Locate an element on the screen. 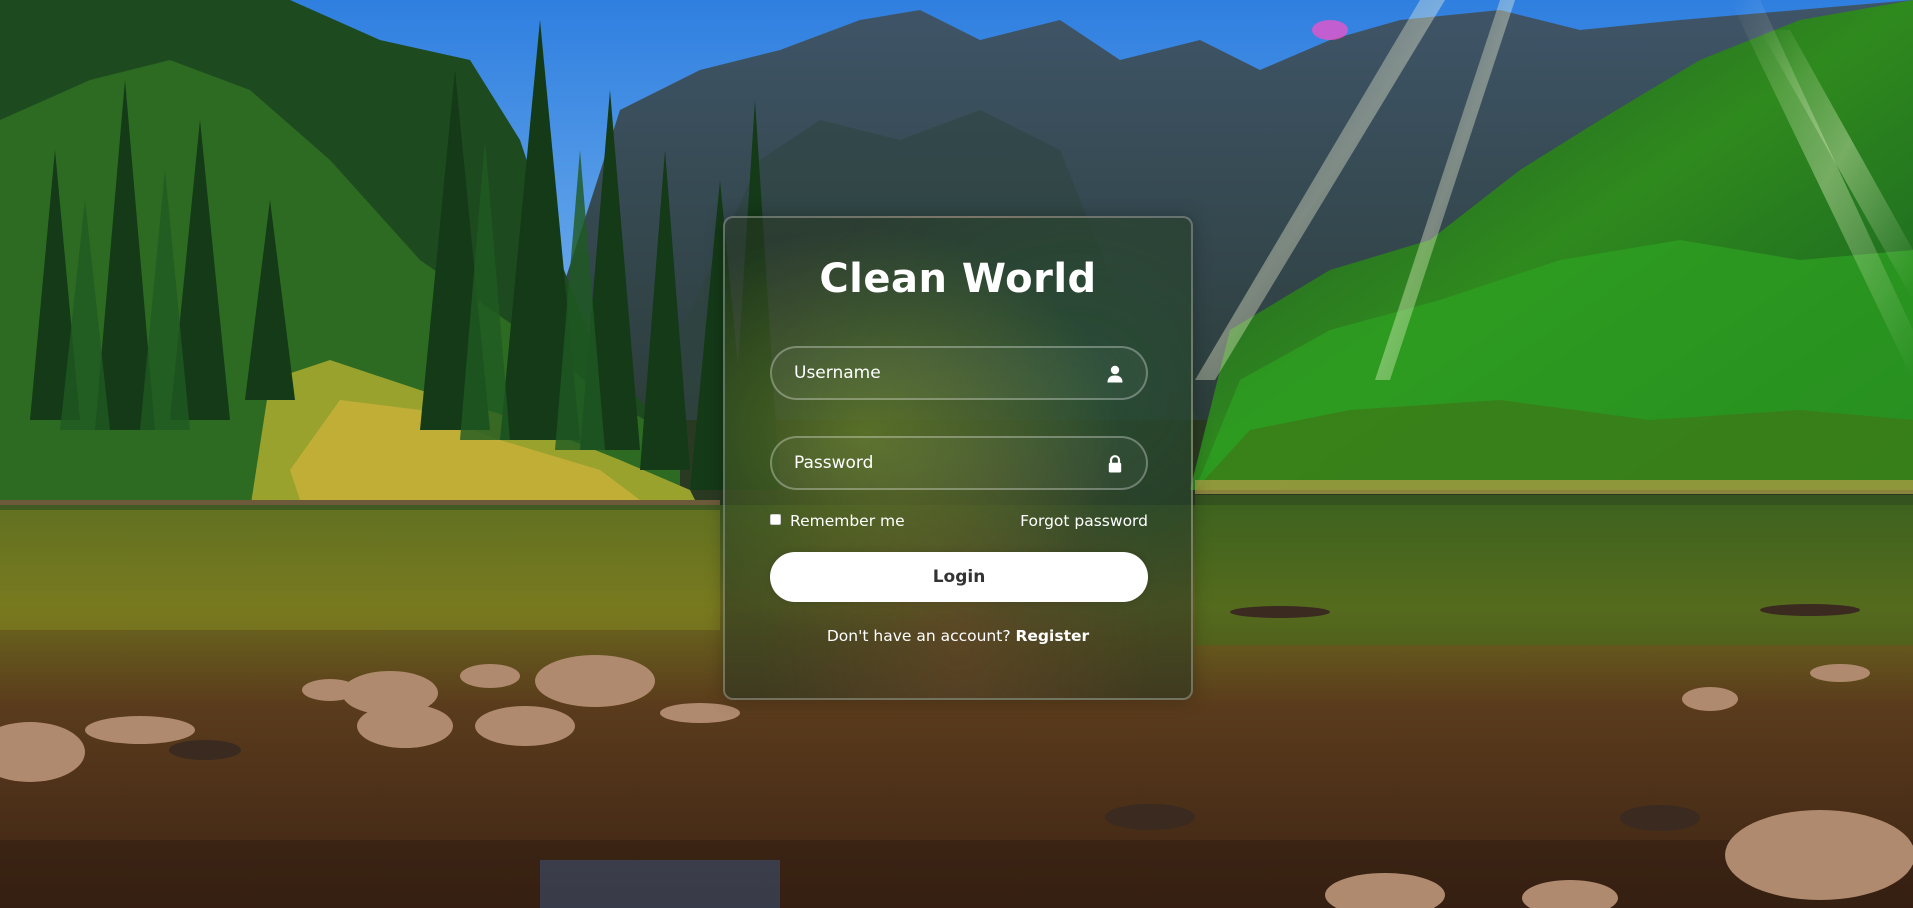 The height and width of the screenshot is (908, 1913). lock-icon is located at coordinates (1115, 464).